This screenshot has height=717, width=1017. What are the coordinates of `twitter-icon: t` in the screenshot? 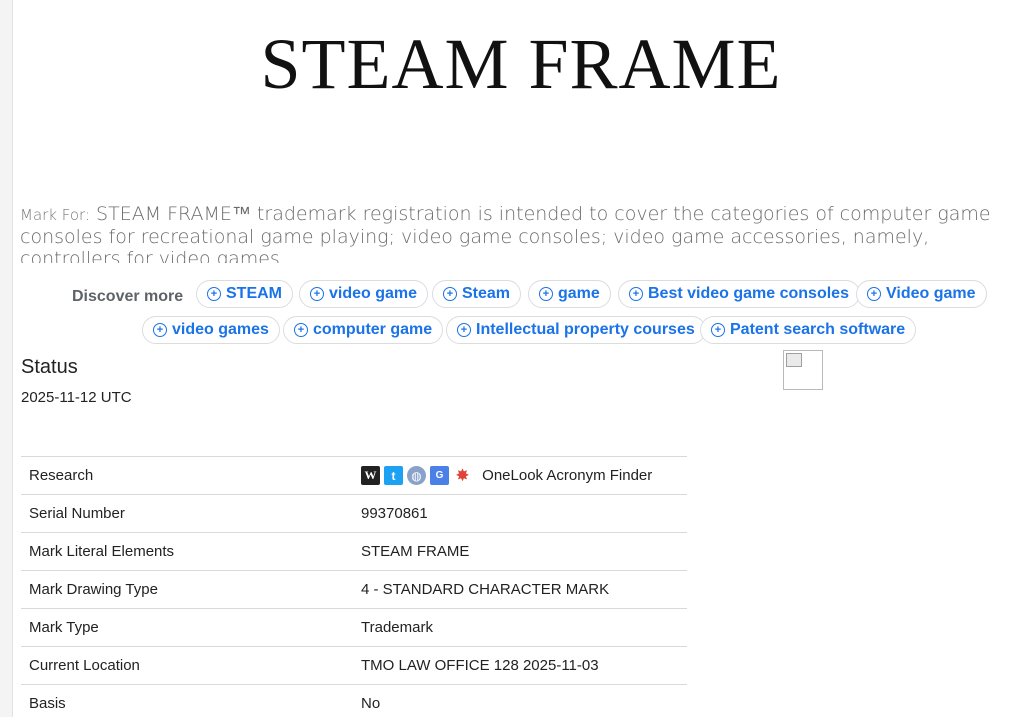 It's located at (393, 475).